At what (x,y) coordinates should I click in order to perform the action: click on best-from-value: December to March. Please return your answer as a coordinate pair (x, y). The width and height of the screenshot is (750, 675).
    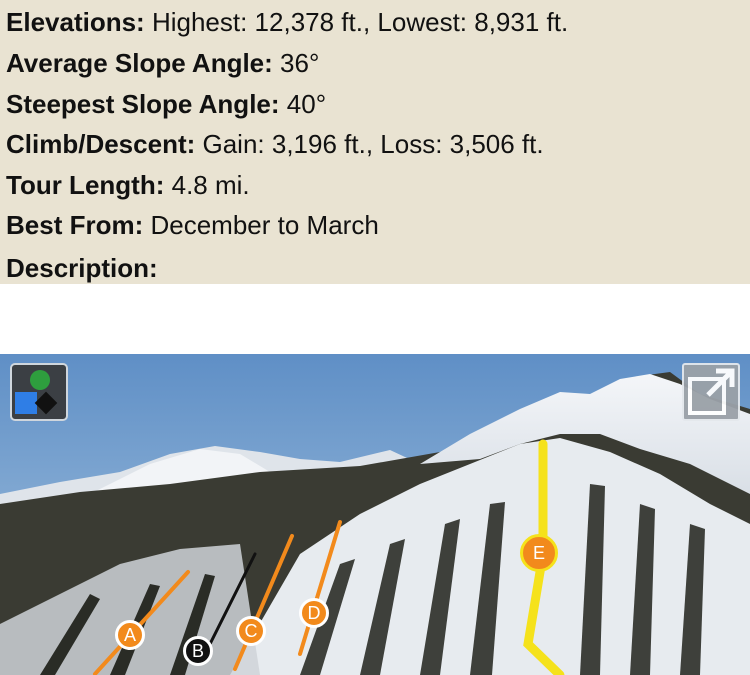
    Looking at the image, I should click on (264, 225).